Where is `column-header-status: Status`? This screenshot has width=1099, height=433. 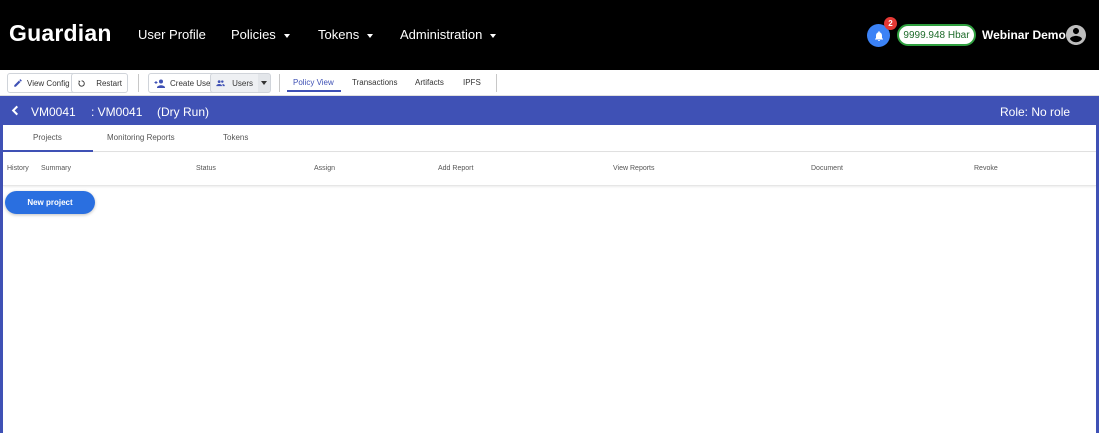
column-header-status: Status is located at coordinates (206, 168).